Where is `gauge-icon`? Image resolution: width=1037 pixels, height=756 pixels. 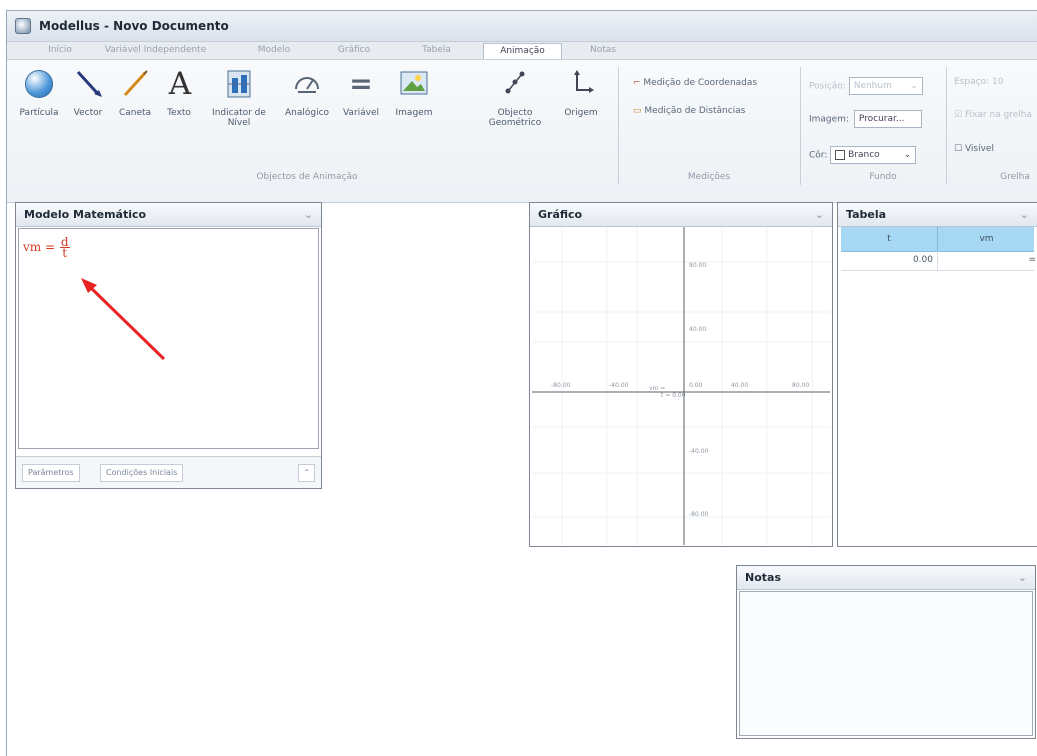
gauge-icon is located at coordinates (307, 84).